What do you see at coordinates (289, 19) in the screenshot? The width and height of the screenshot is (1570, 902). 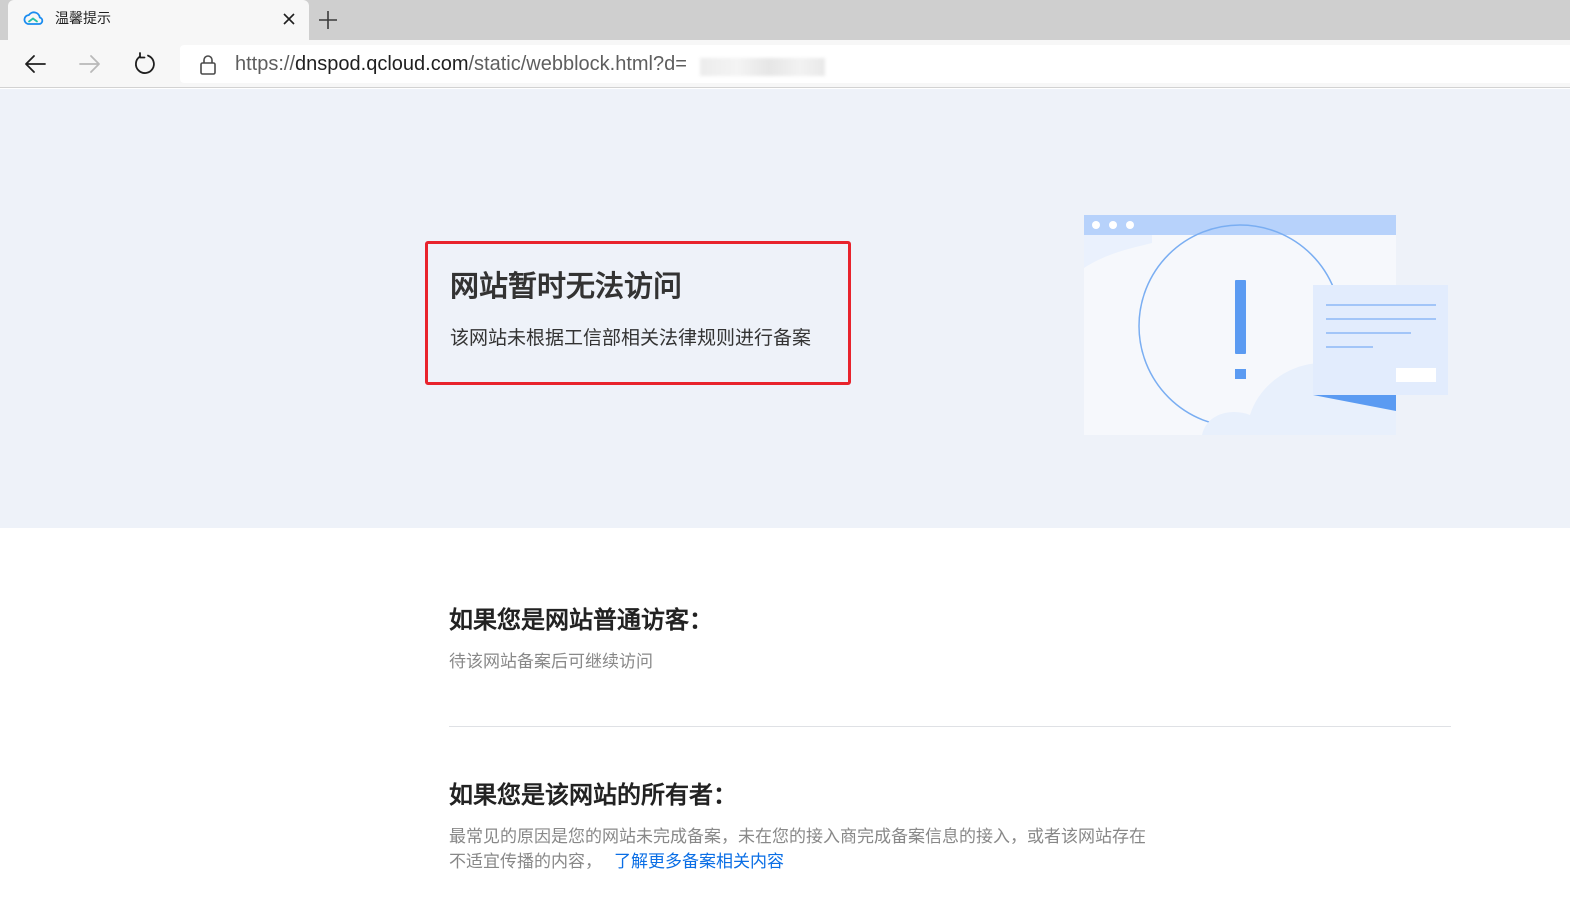 I see `close-tab-icon` at bounding box center [289, 19].